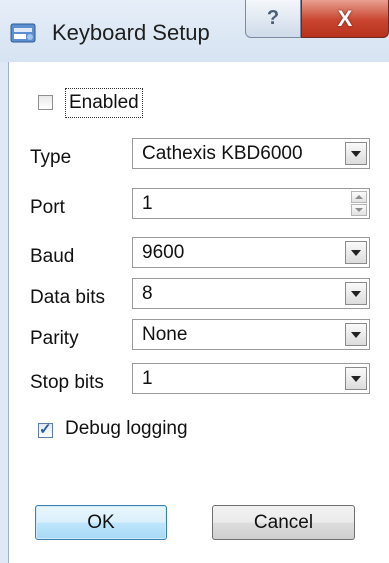  I want to click on help-button: ?, so click(273, 19).